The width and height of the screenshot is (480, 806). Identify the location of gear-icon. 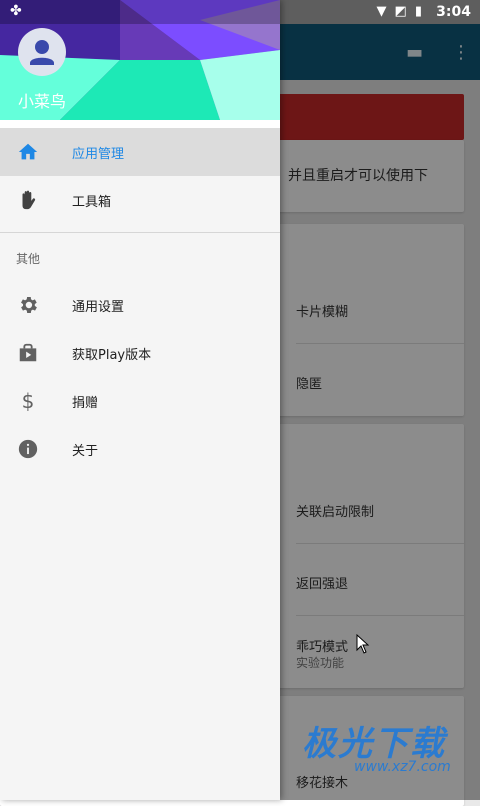
(28, 305).